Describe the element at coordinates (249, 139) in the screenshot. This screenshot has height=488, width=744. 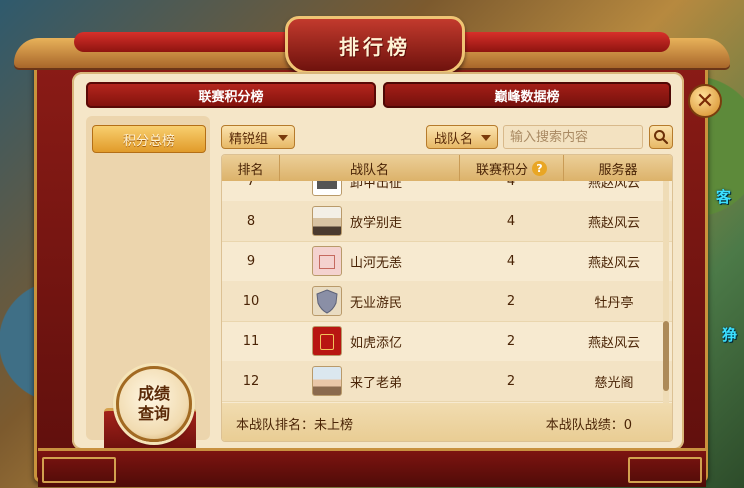
I see `group-select-value: 精锐组` at that location.